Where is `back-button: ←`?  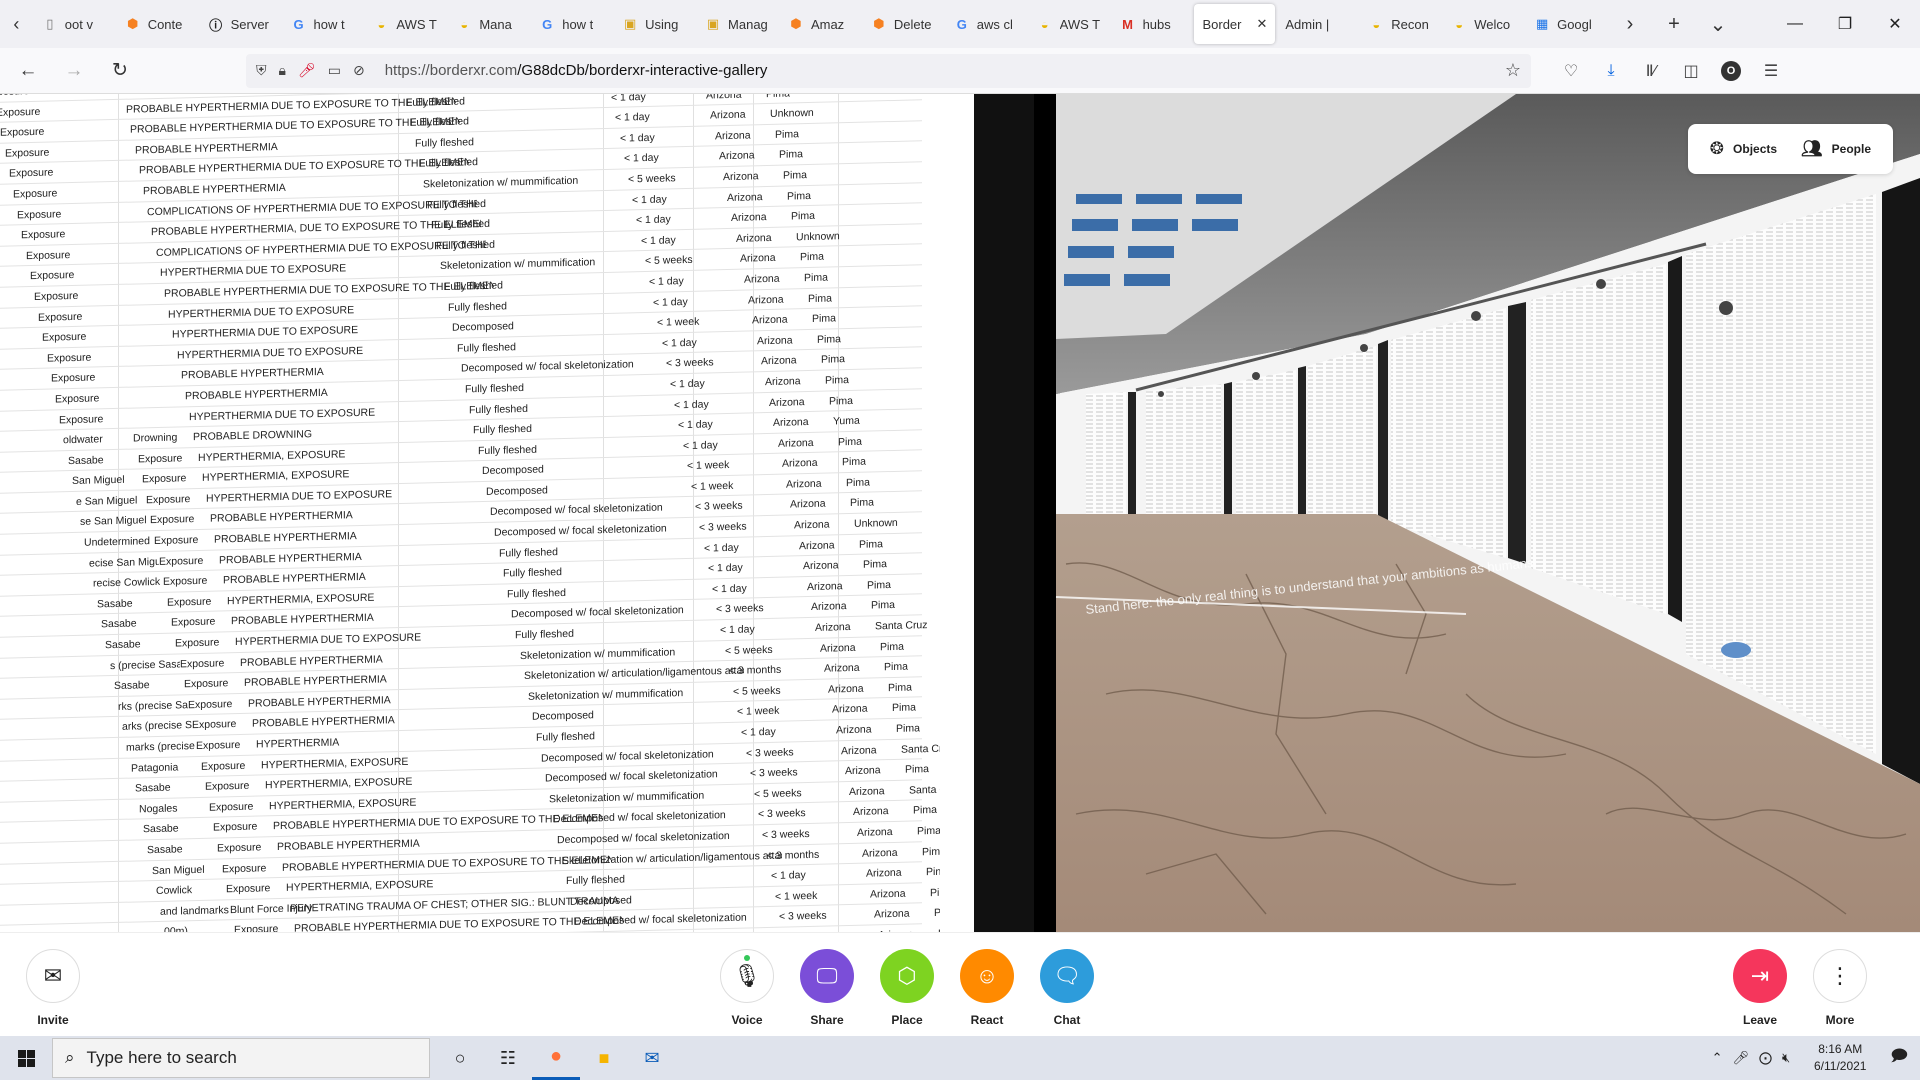 back-button: ← is located at coordinates (28, 71).